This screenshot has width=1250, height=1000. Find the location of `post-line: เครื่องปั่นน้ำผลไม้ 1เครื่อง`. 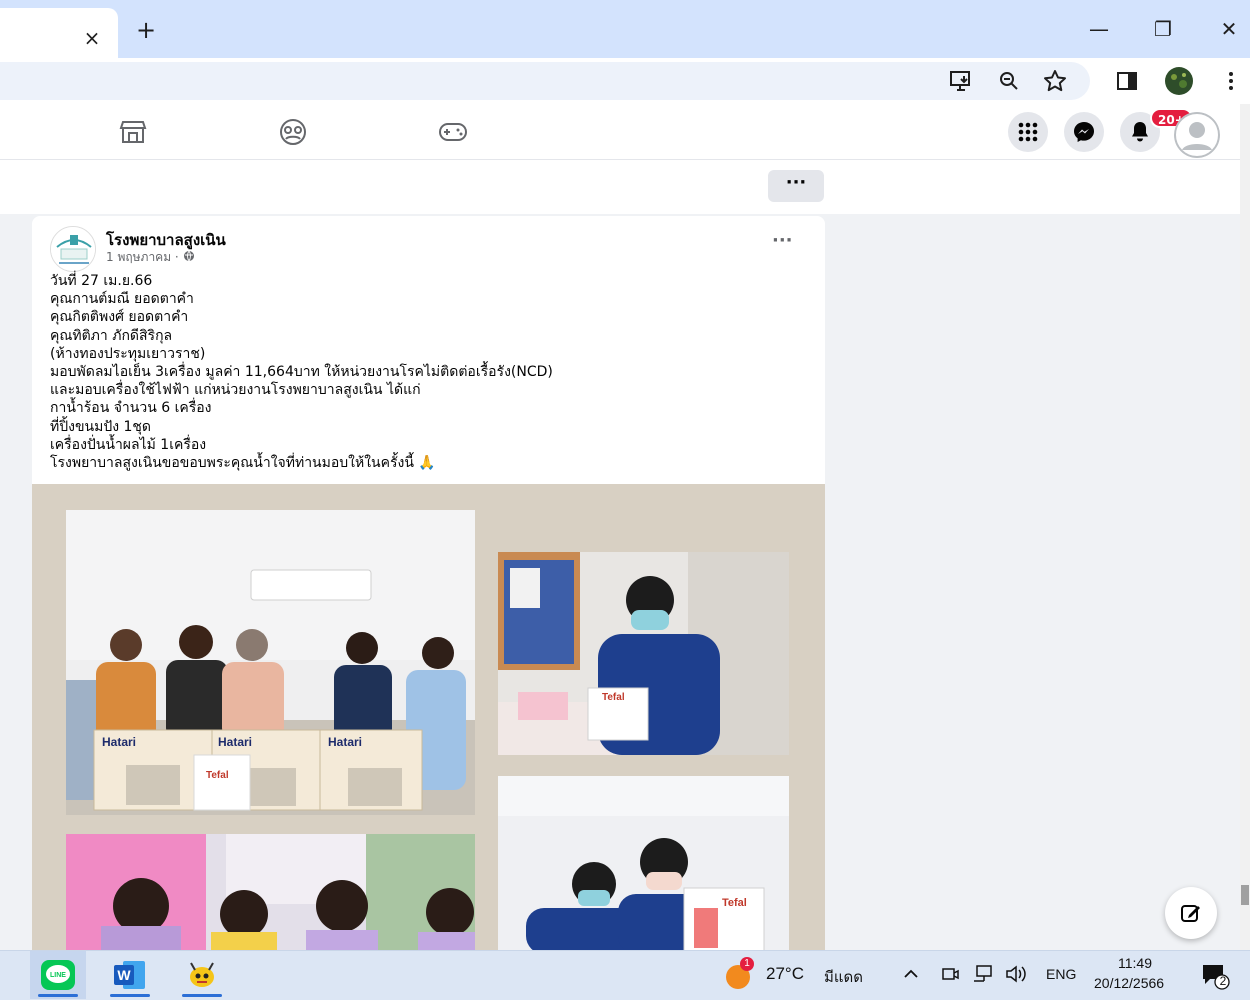

post-line: เครื่องปั่นน้ำผลไม้ 1เครื่อง is located at coordinates (128, 444).